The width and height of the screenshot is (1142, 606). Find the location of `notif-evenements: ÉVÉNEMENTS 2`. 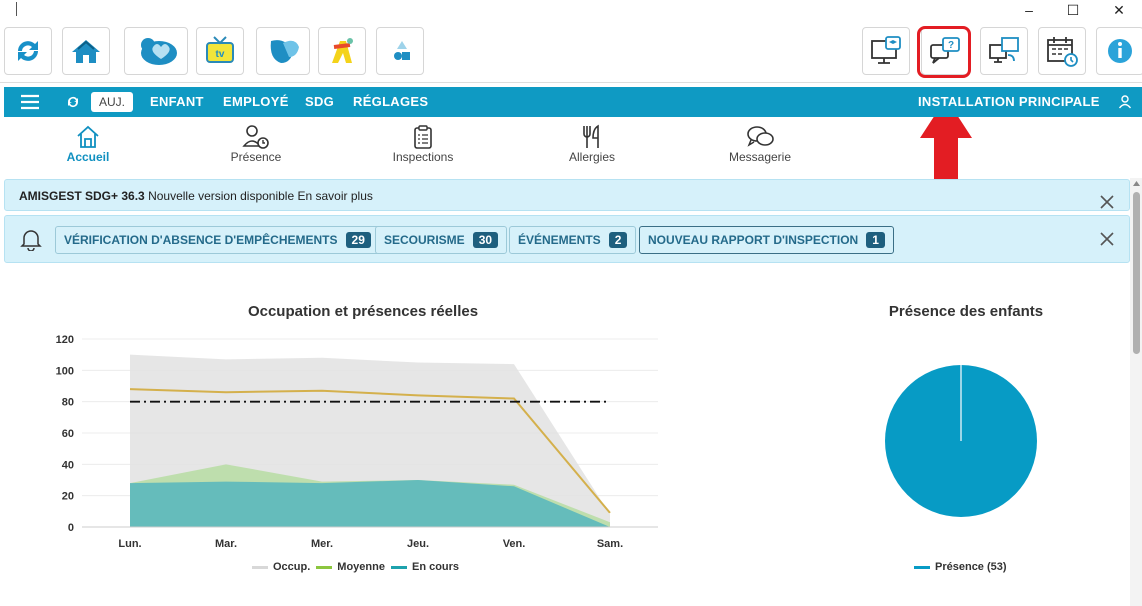

notif-evenements: ÉVÉNEMENTS 2 is located at coordinates (573, 240).